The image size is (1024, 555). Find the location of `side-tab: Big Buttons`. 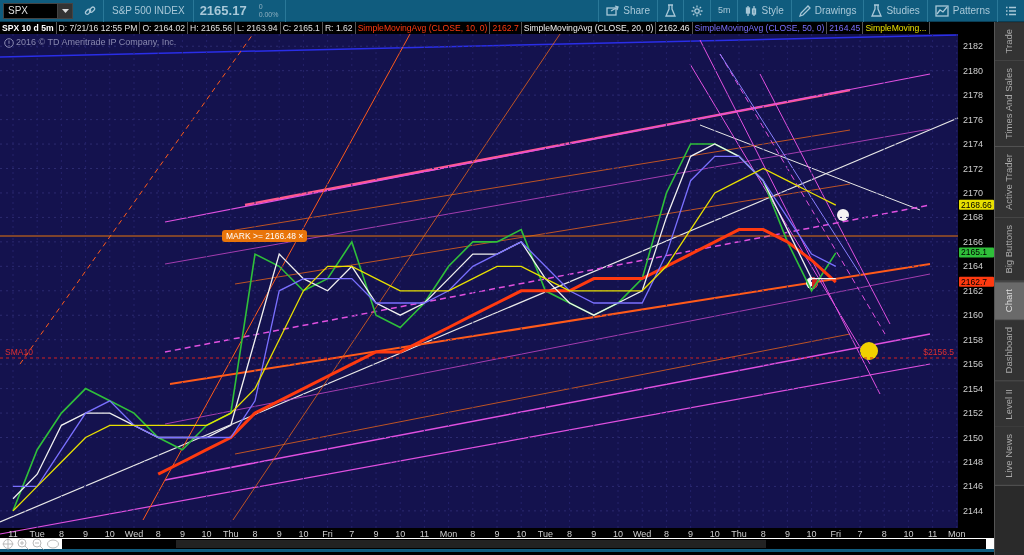

side-tab: Big Buttons is located at coordinates (1009, 250).